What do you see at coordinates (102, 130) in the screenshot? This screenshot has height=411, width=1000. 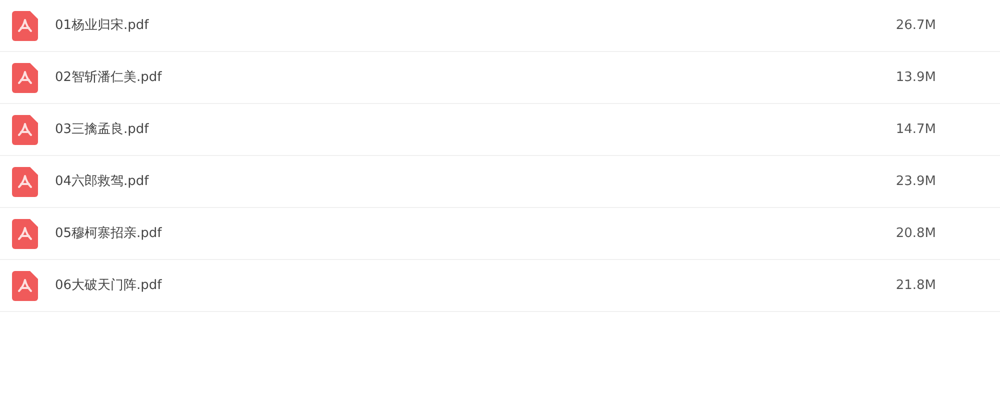 I see `file-name: 03三擒孟良.pdf` at bounding box center [102, 130].